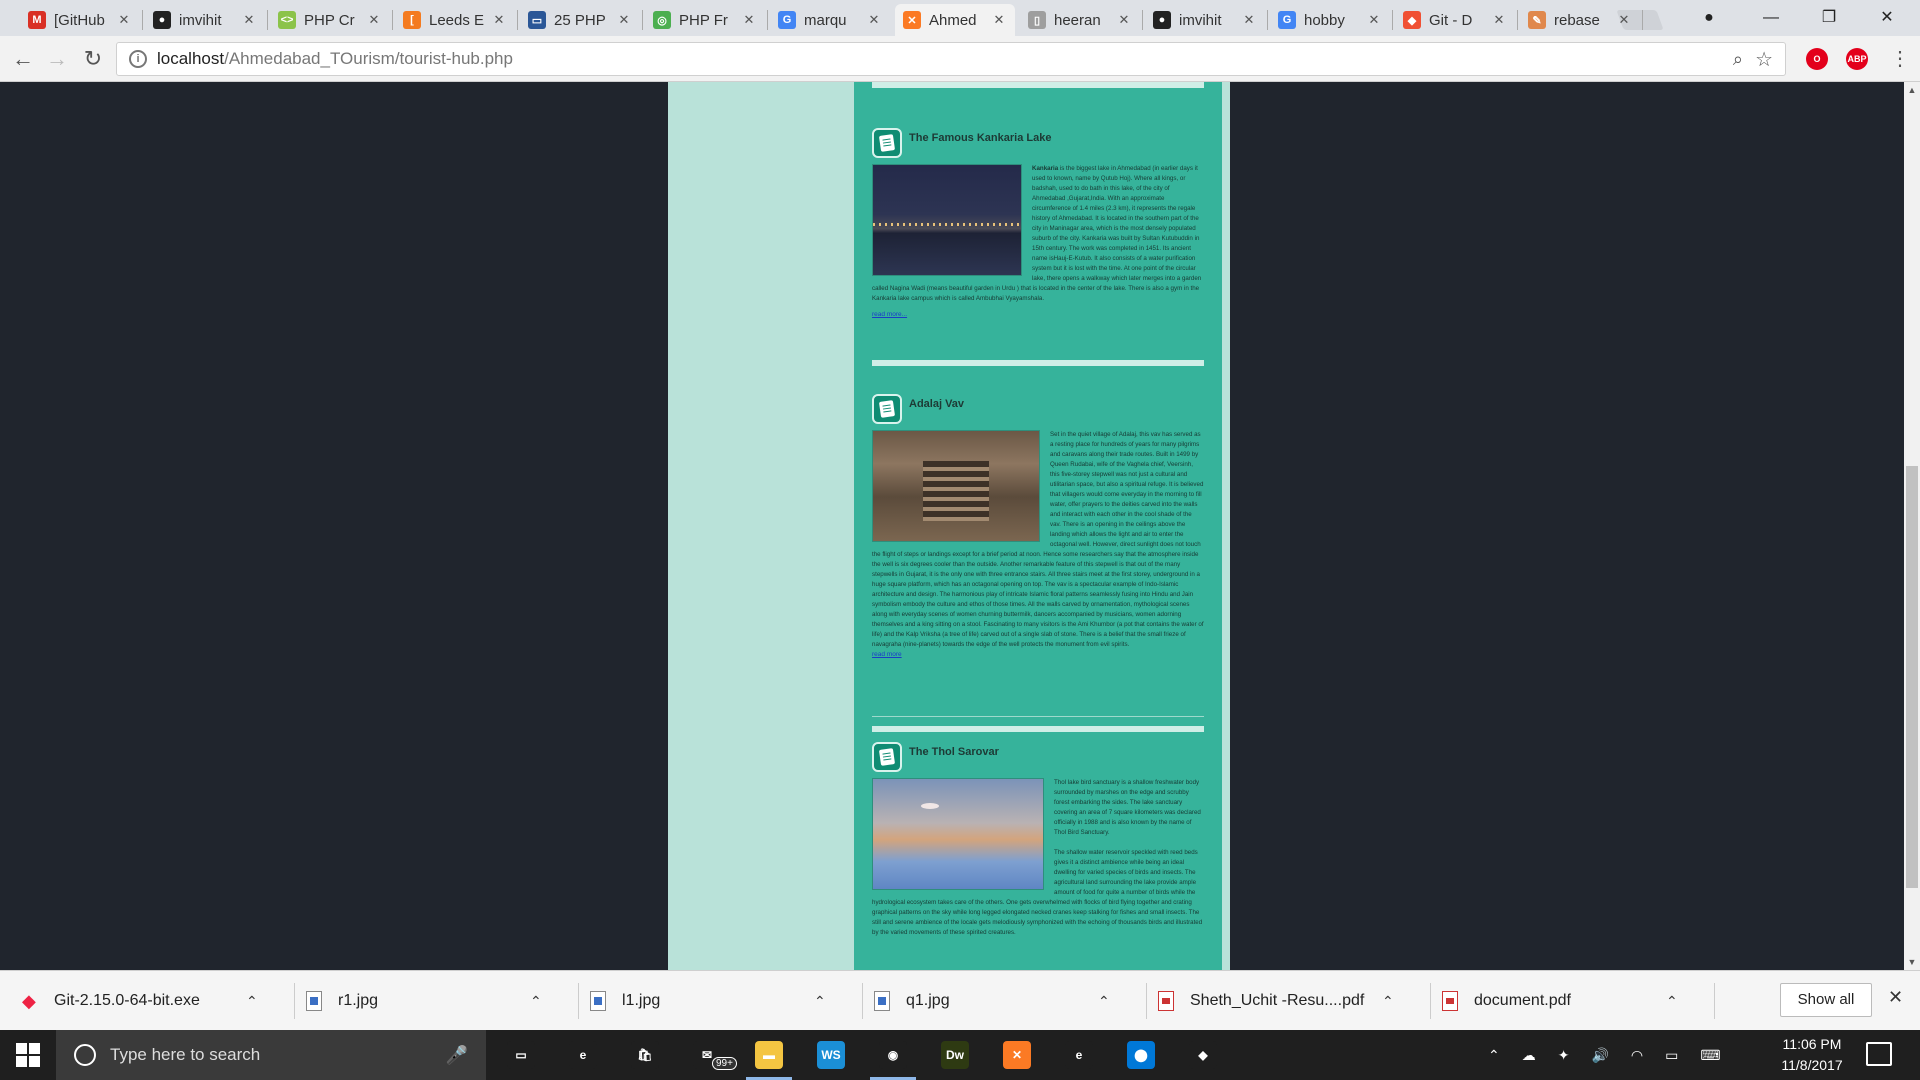 The height and width of the screenshot is (1080, 1920). What do you see at coordinates (1141, 1055) in the screenshot?
I see `taskbar-app: ⬤` at bounding box center [1141, 1055].